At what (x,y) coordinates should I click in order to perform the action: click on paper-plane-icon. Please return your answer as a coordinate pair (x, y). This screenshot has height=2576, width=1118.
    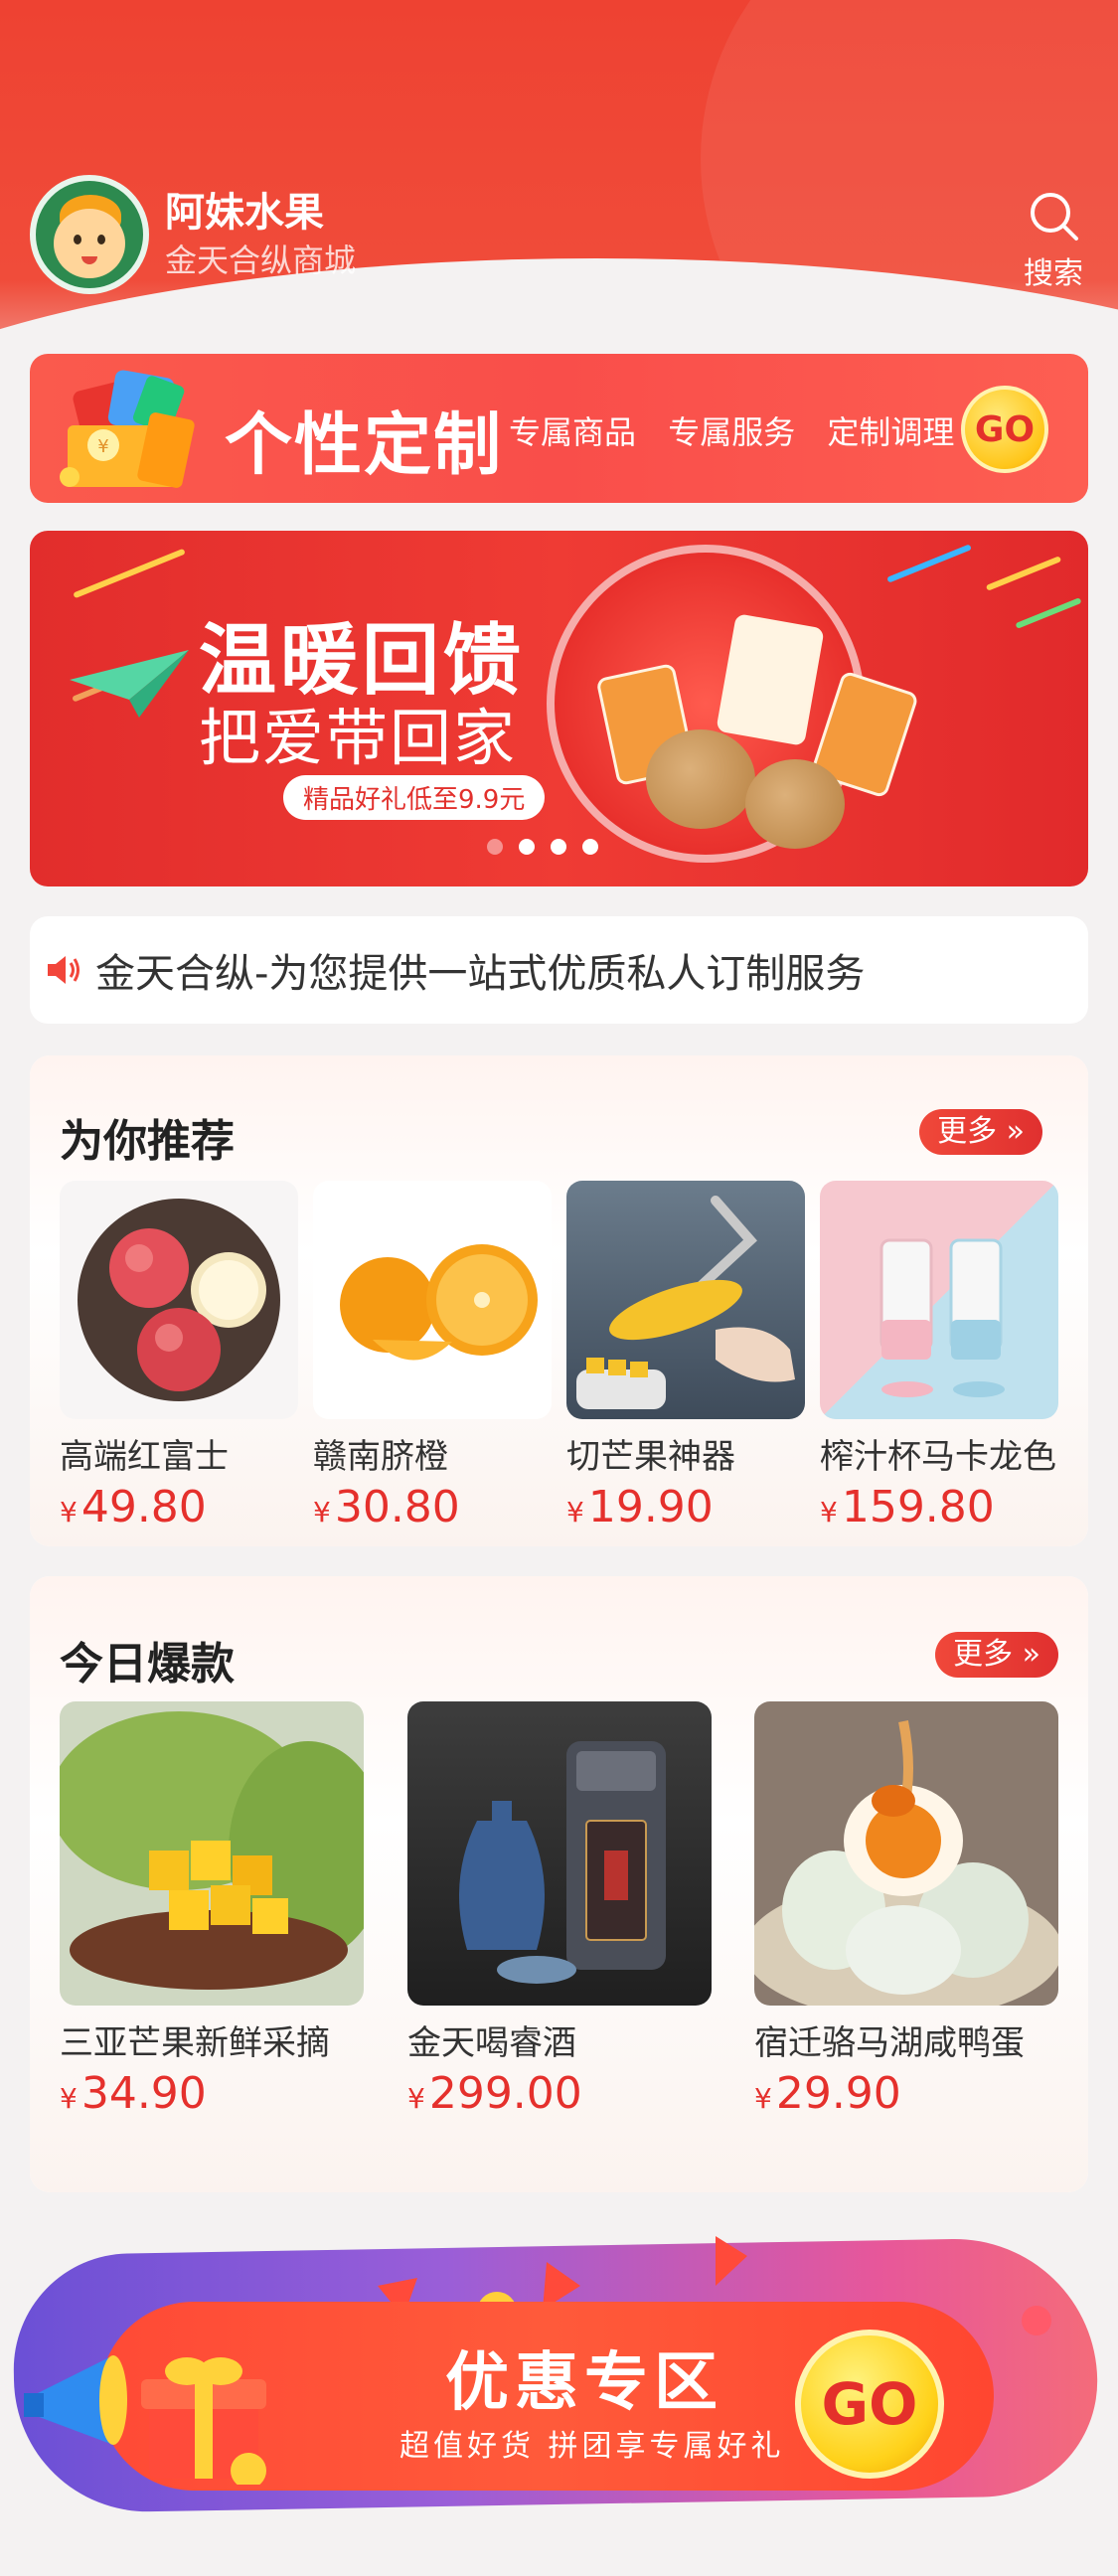
    Looking at the image, I should click on (129, 684).